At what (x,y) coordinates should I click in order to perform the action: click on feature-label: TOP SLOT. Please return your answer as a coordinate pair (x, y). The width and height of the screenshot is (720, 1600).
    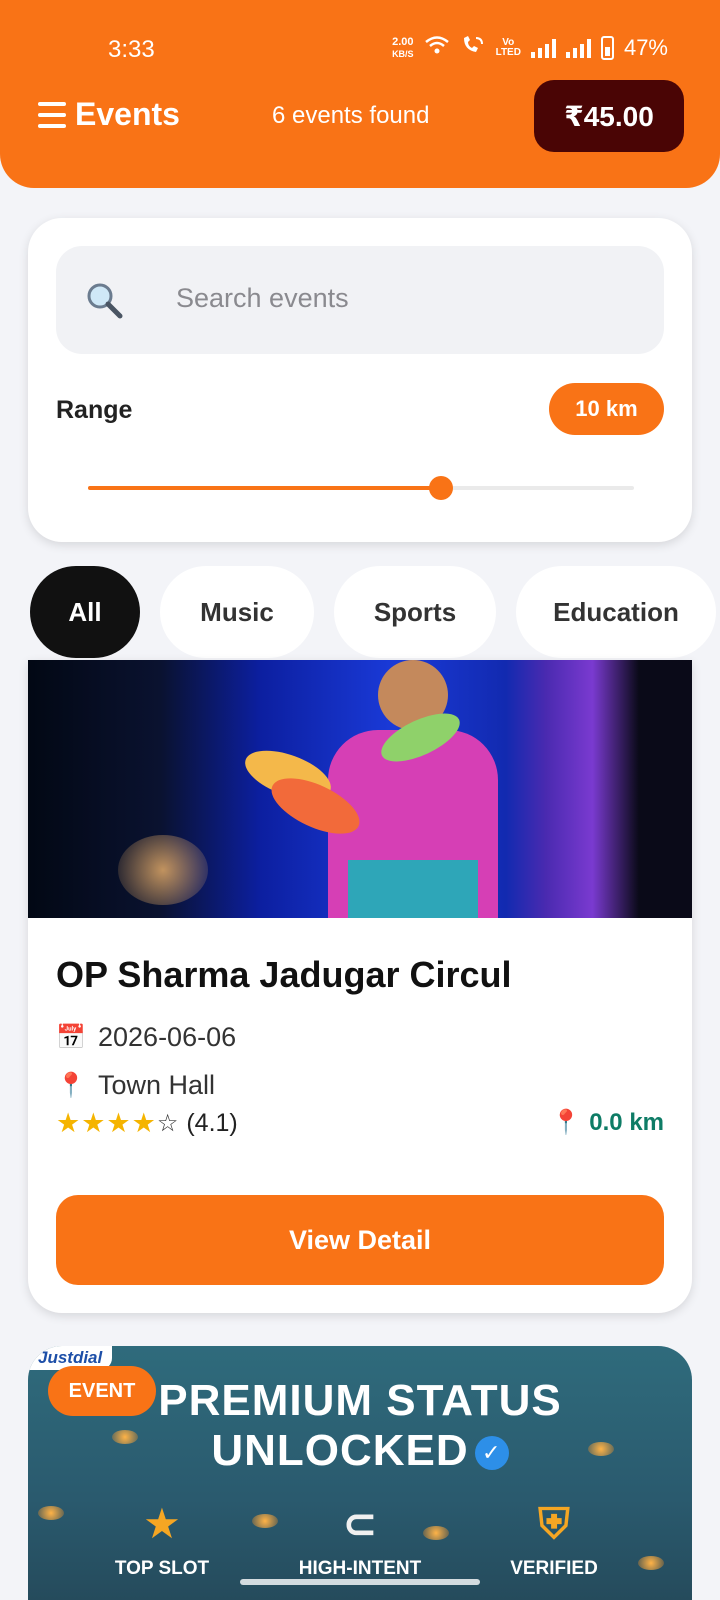
    Looking at the image, I should click on (162, 1568).